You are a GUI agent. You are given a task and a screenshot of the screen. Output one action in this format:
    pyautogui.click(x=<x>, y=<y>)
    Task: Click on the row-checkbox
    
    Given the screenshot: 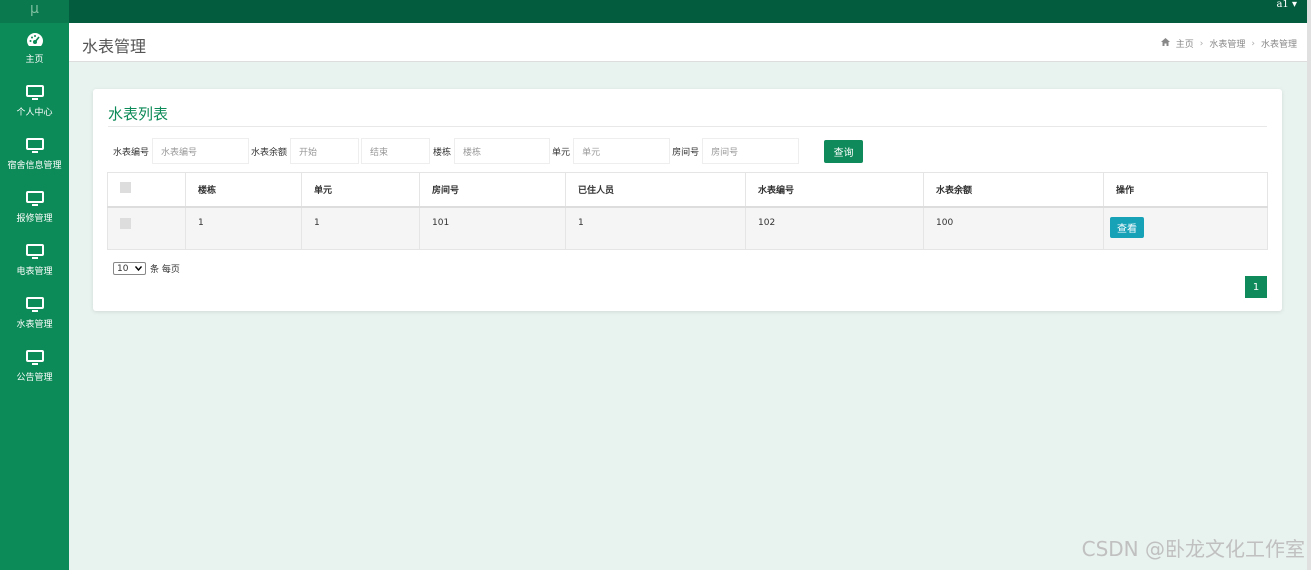 What is the action you would take?
    pyautogui.click(x=125, y=223)
    